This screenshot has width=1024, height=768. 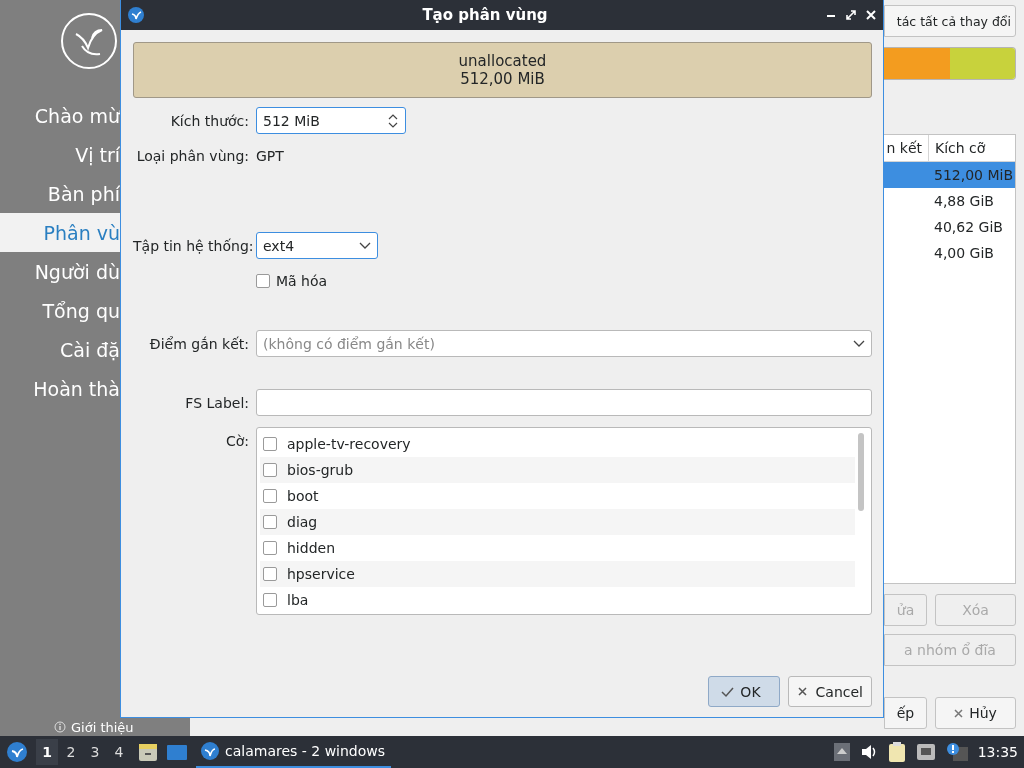 What do you see at coordinates (60, 232) in the screenshot?
I see `sidebar-item: Phân vù` at bounding box center [60, 232].